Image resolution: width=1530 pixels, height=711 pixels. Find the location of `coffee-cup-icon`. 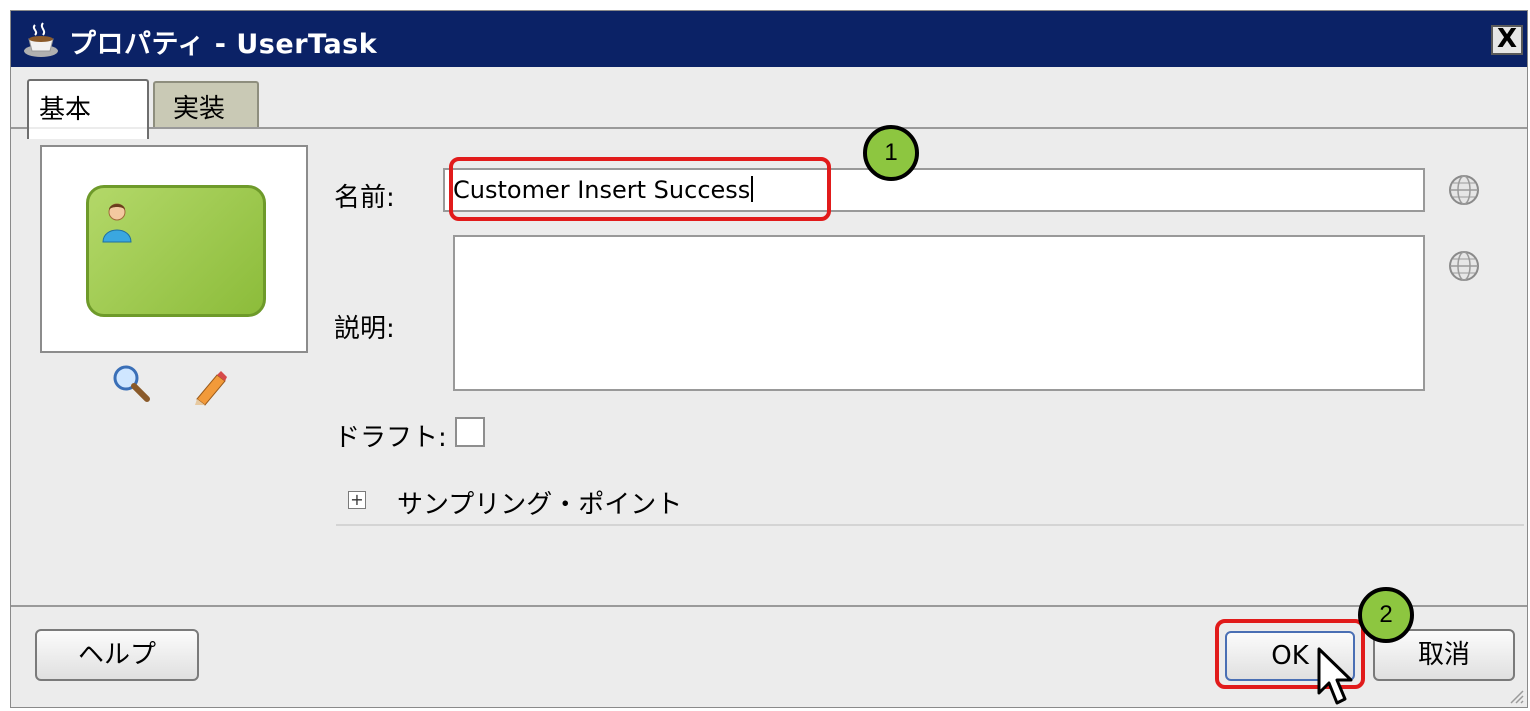

coffee-cup-icon is located at coordinates (41, 39).